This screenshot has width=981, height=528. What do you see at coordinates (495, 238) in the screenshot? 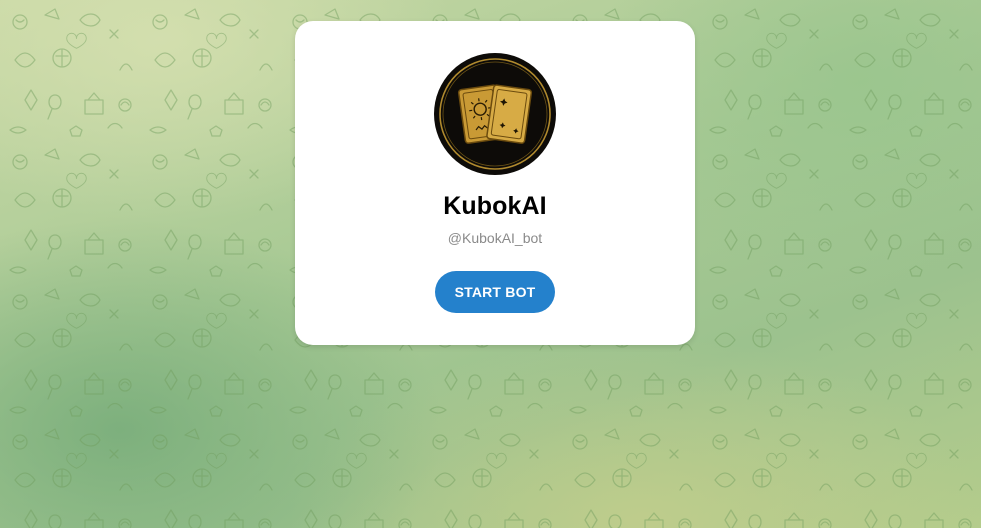
I see `bot-username: @KubokAI_bot` at bounding box center [495, 238].